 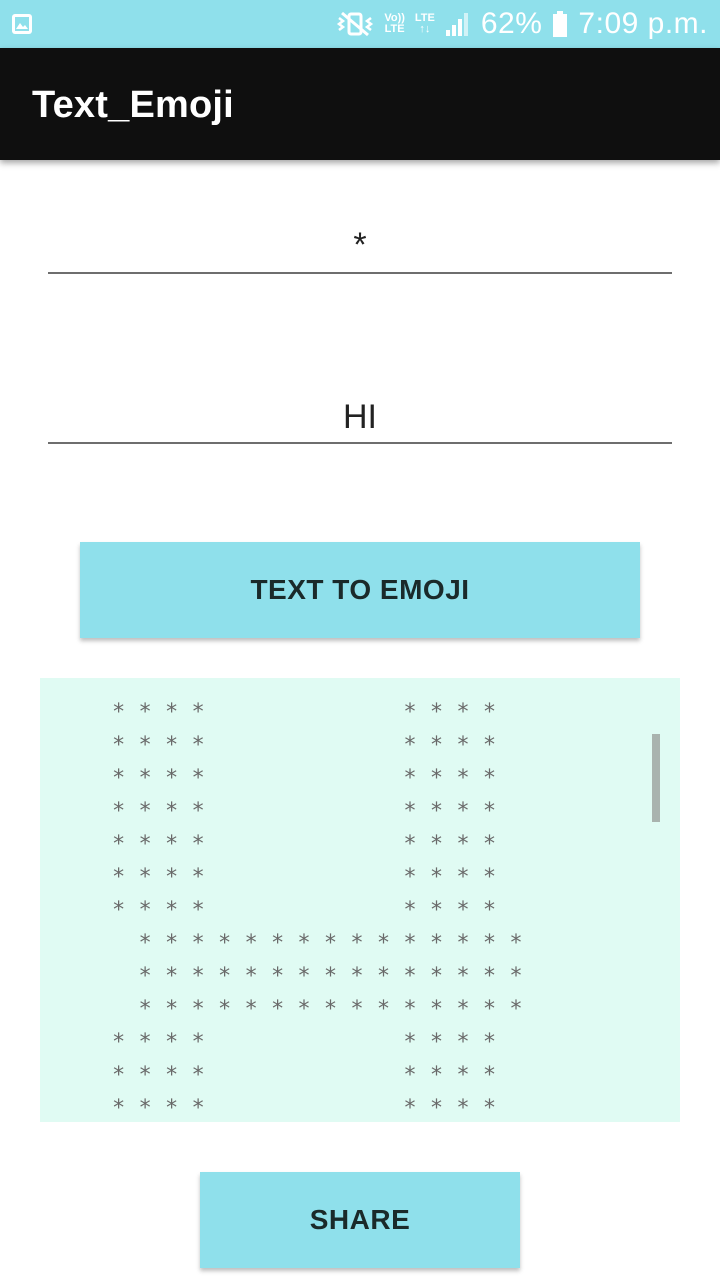 I want to click on emoji-char-input, so click(x=360, y=246).